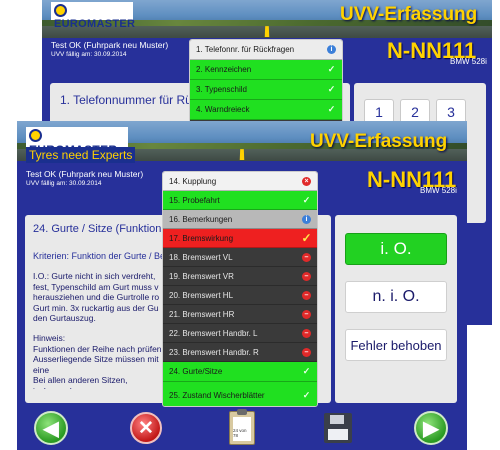  What do you see at coordinates (240, 295) in the screenshot?
I see `dropdown-item: 20. Bremswert HL –` at bounding box center [240, 295].